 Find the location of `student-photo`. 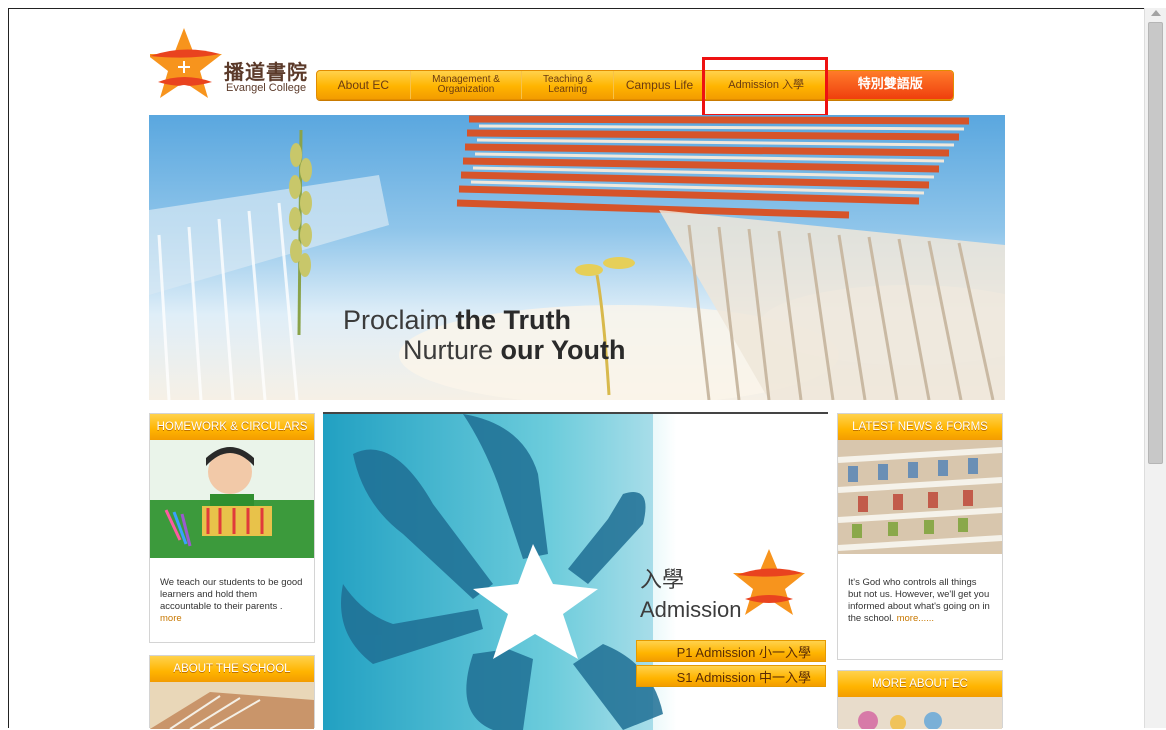

student-photo is located at coordinates (232, 499).